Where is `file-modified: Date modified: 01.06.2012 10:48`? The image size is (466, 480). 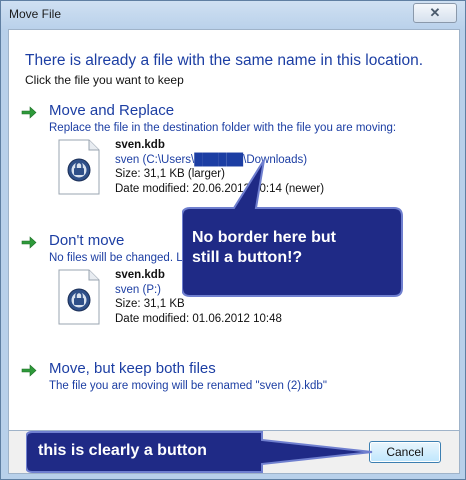
file-modified: Date modified: 01.06.2012 10:48 is located at coordinates (198, 318).